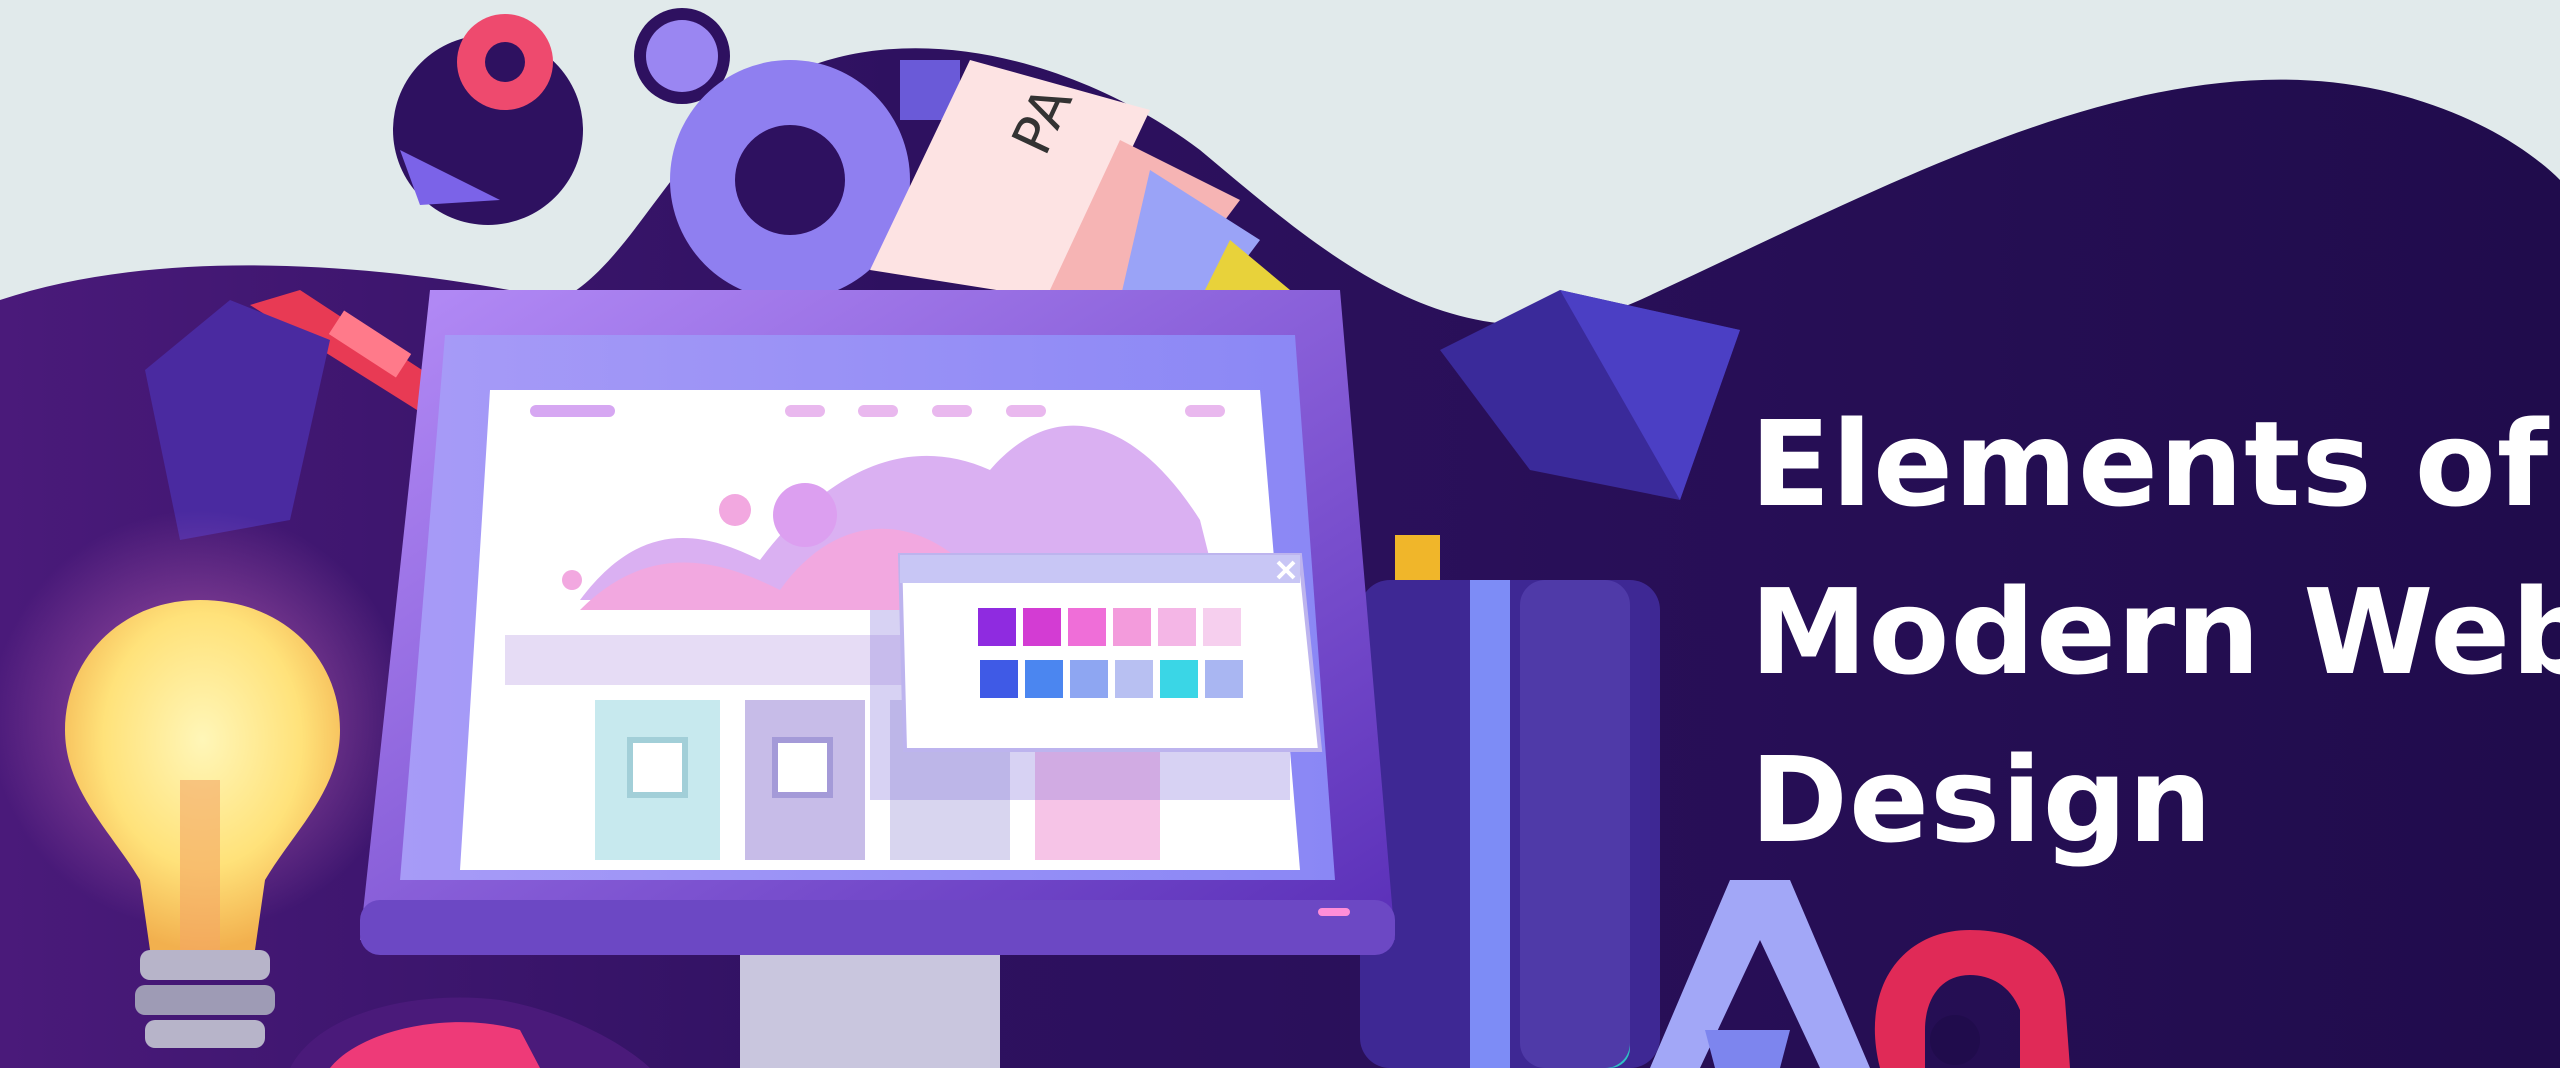  I want to click on gear-circle, so click(488, 119).